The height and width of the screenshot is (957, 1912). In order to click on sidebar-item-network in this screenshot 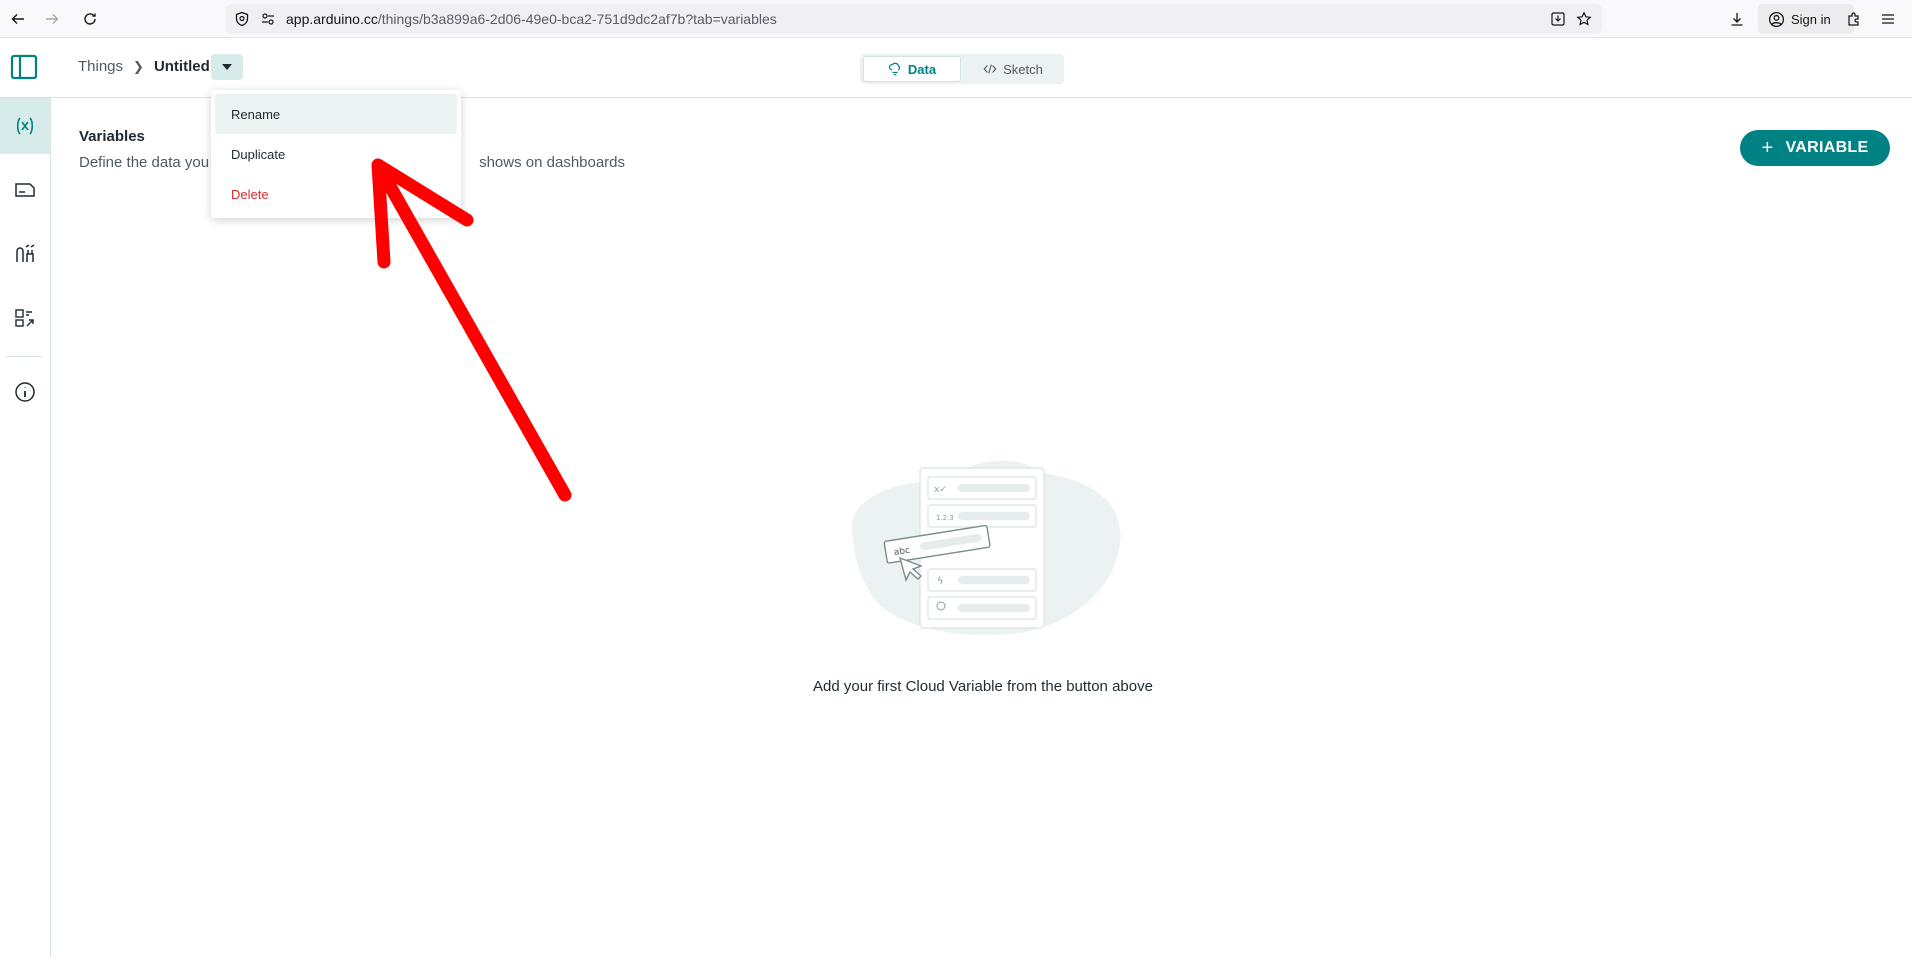, I will do `click(25, 254)`.